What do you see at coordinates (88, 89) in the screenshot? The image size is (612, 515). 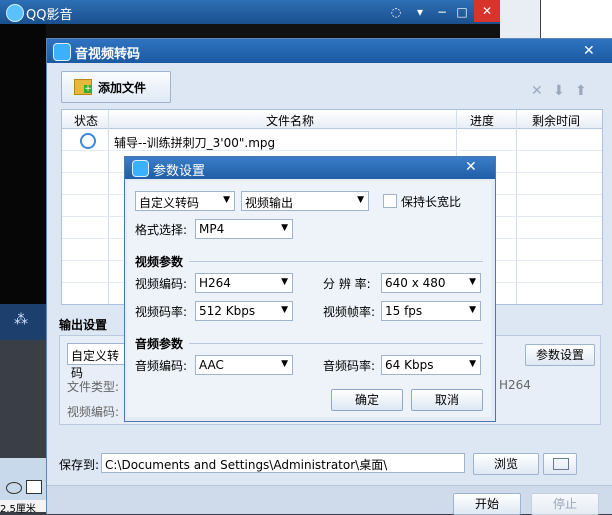 I see `plus-icon: +` at bounding box center [88, 89].